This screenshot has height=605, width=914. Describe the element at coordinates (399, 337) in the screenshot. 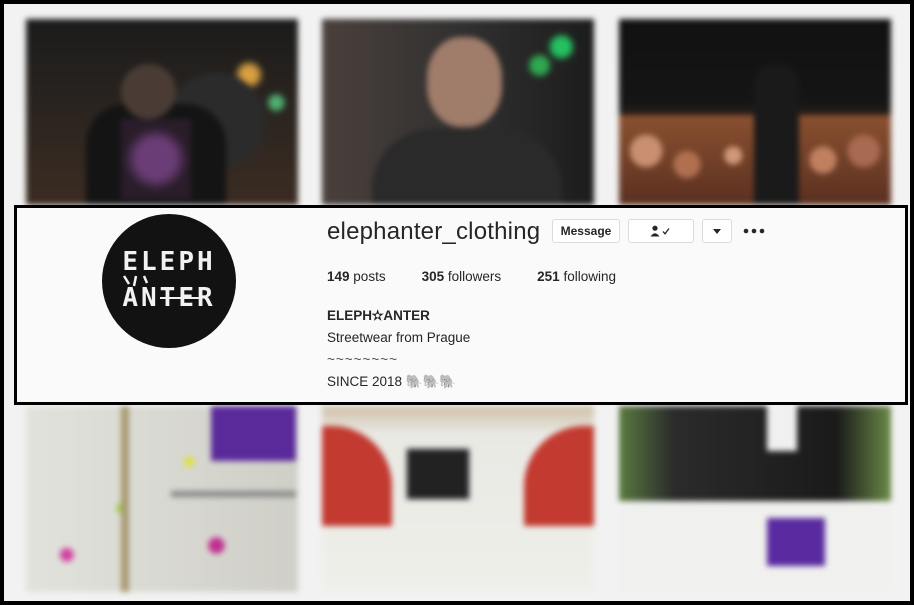

I see `bio-line: Streetwear from Prague` at that location.